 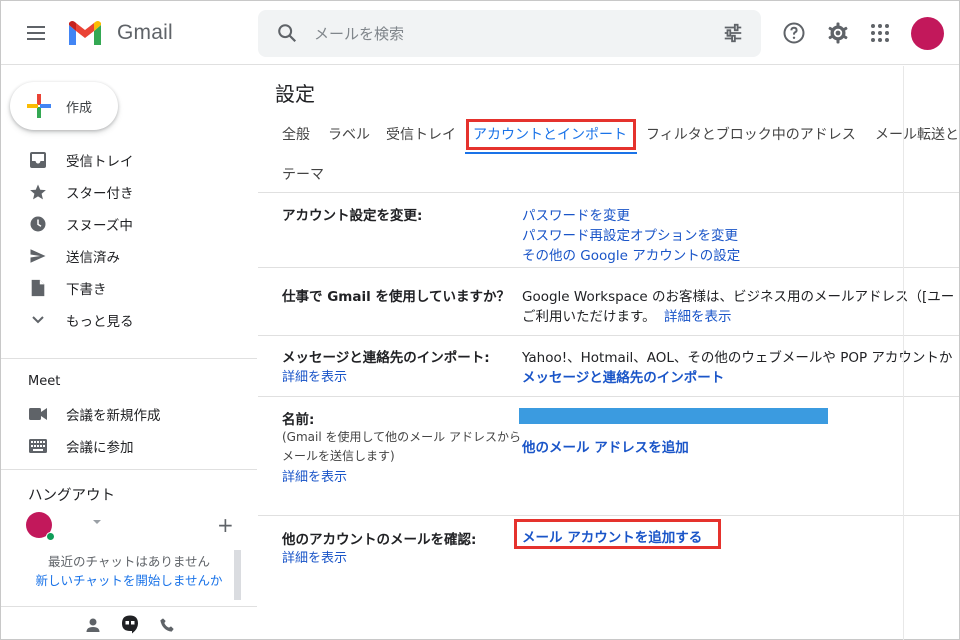 What do you see at coordinates (295, 94) in the screenshot?
I see `page-title: 設定` at bounding box center [295, 94].